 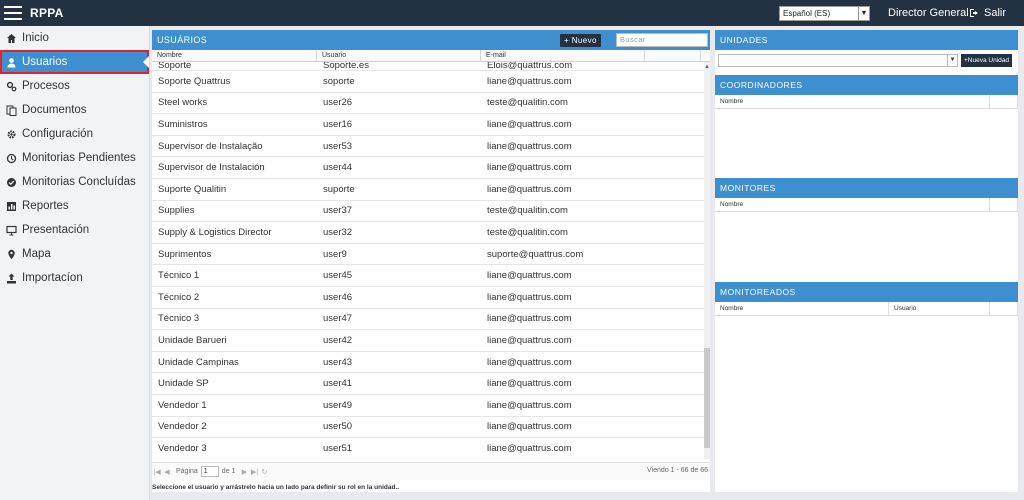 What do you see at coordinates (74, 86) in the screenshot?
I see `sidebar-item-procesos: Procesos` at bounding box center [74, 86].